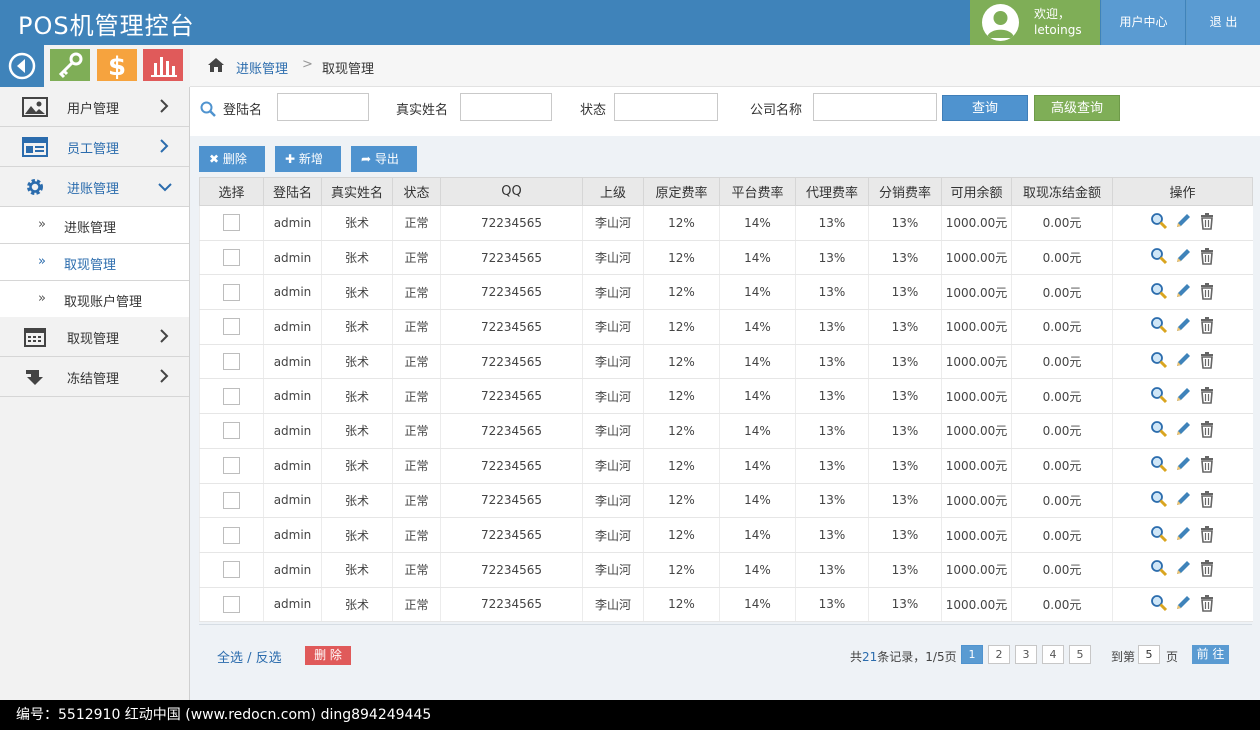 This screenshot has height=730, width=1260. I want to click on back-button, so click(22, 66).